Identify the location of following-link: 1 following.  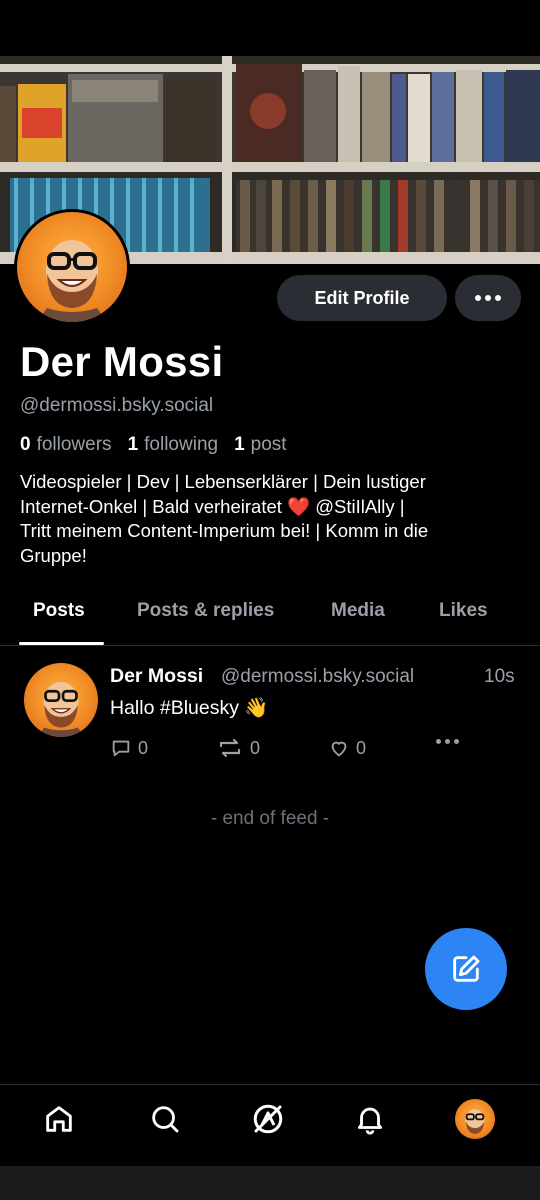
(173, 445).